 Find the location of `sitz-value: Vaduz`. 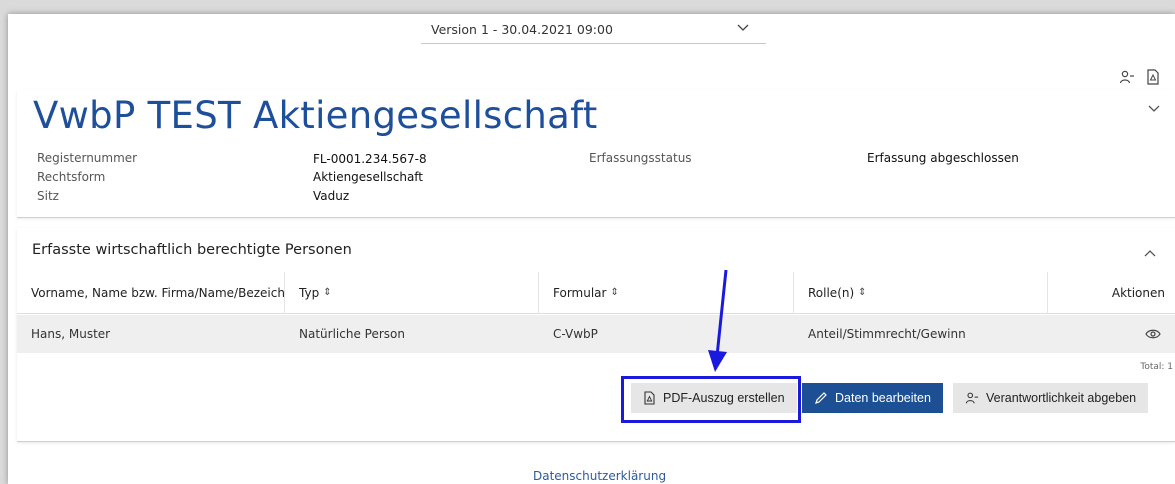

sitz-value: Vaduz is located at coordinates (331, 196).